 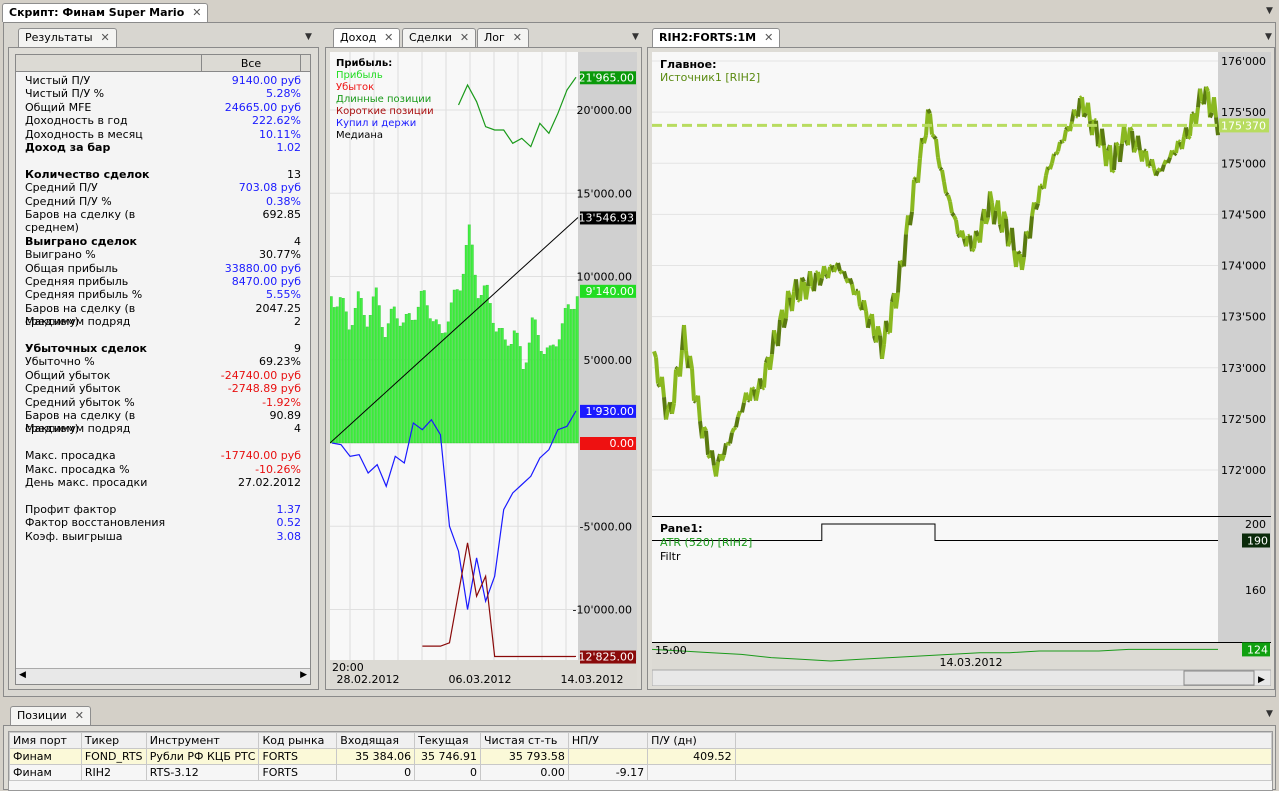 What do you see at coordinates (641, 773) in the screenshot?
I see `position-row: ФинамRIH2RTS-3.12FORTS000.00-9.17` at bounding box center [641, 773].